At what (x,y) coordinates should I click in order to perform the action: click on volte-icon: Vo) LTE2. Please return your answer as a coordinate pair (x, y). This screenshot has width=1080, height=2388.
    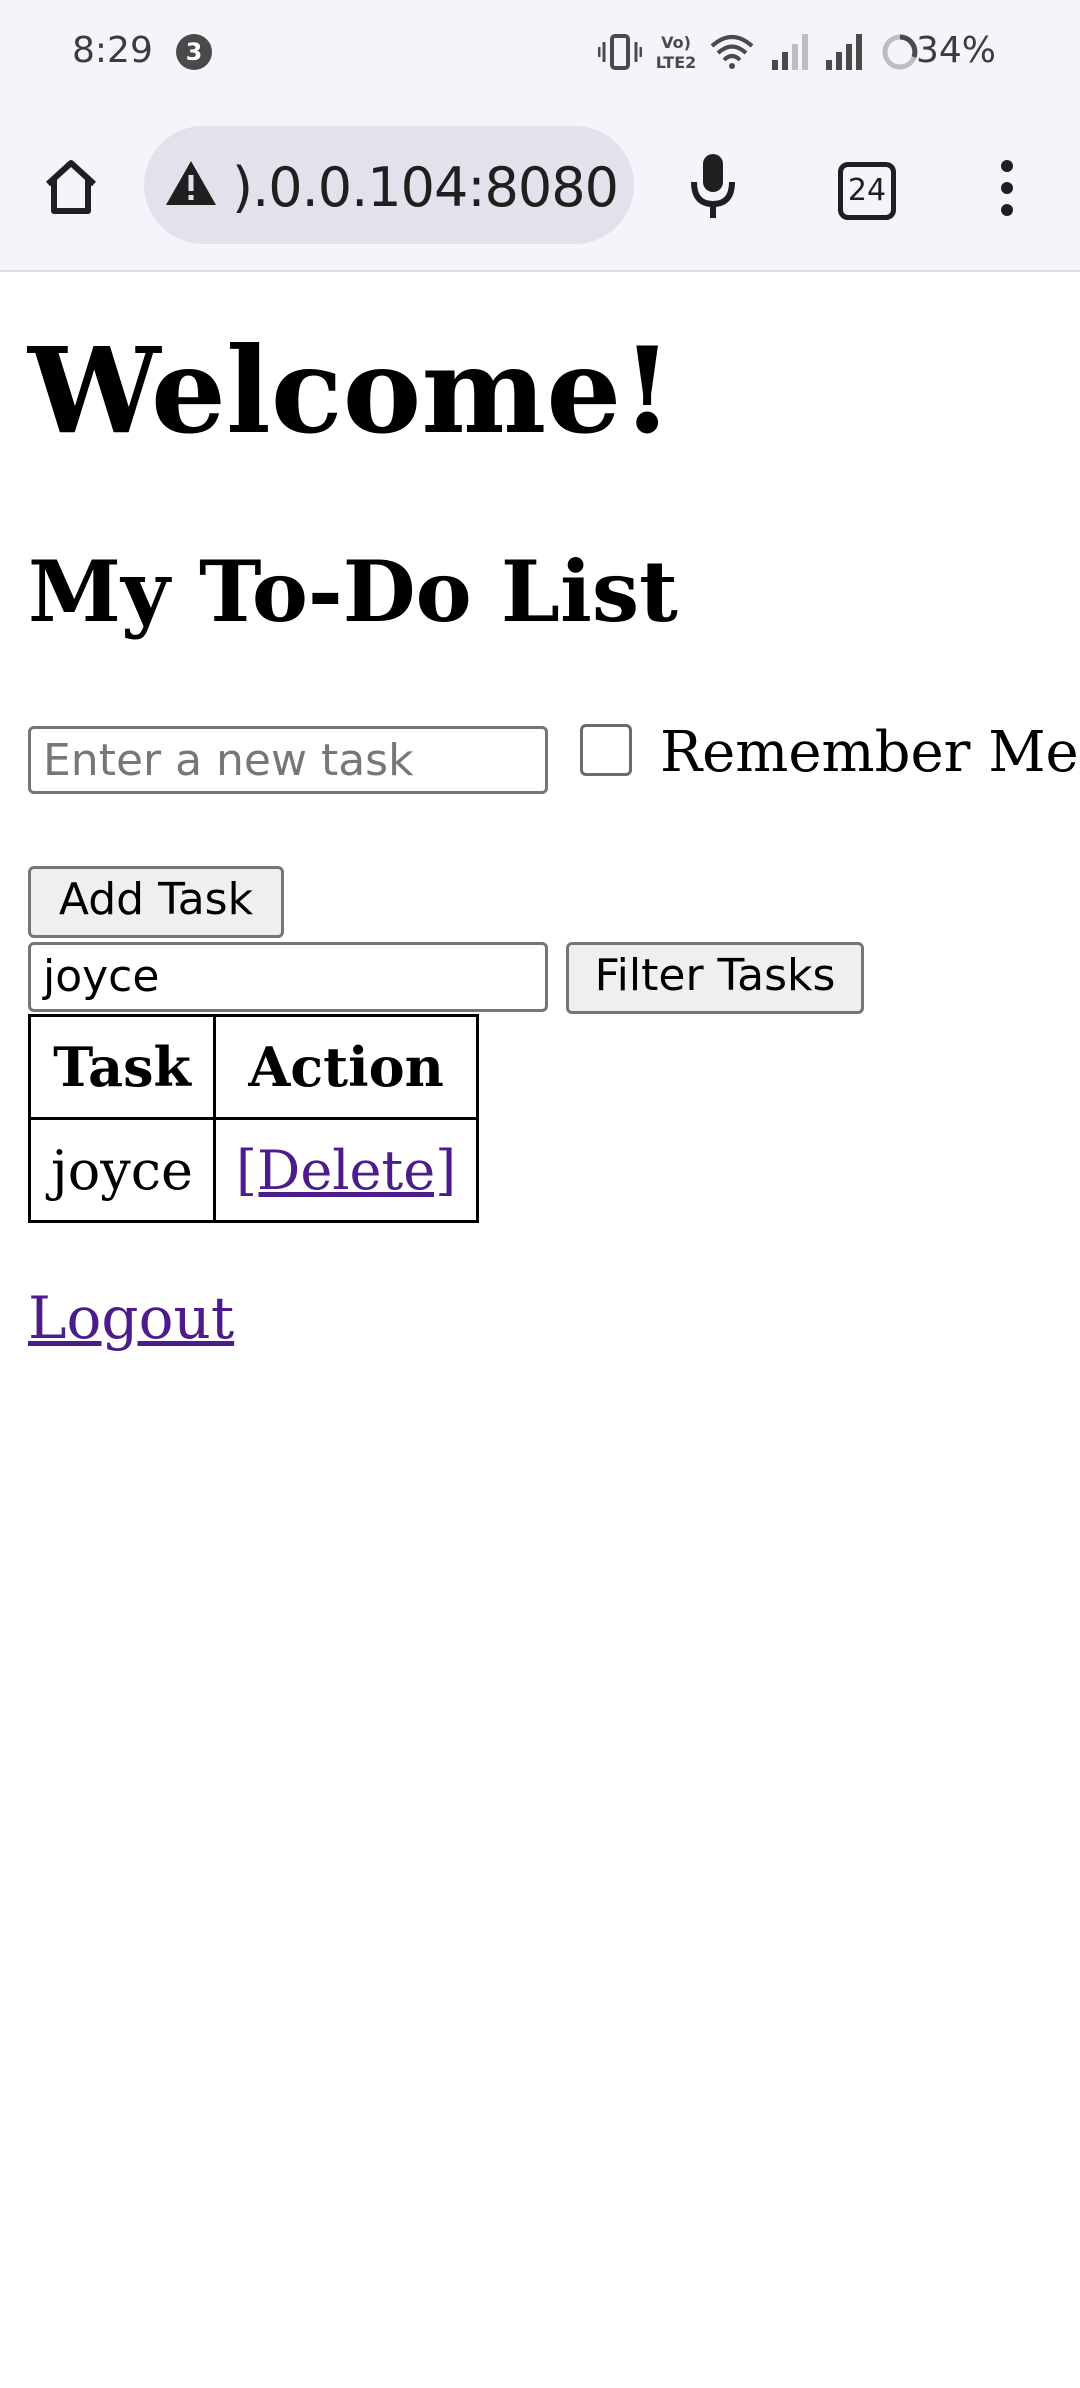
    Looking at the image, I should click on (676, 52).